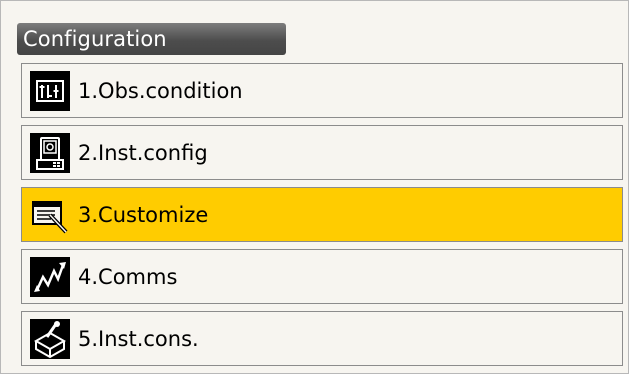  I want to click on title-bar: Configuration, so click(151, 39).